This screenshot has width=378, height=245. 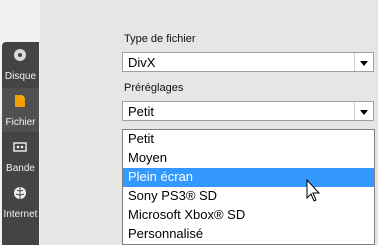 I want to click on dropdown-option: Moyen, so click(x=248, y=158).